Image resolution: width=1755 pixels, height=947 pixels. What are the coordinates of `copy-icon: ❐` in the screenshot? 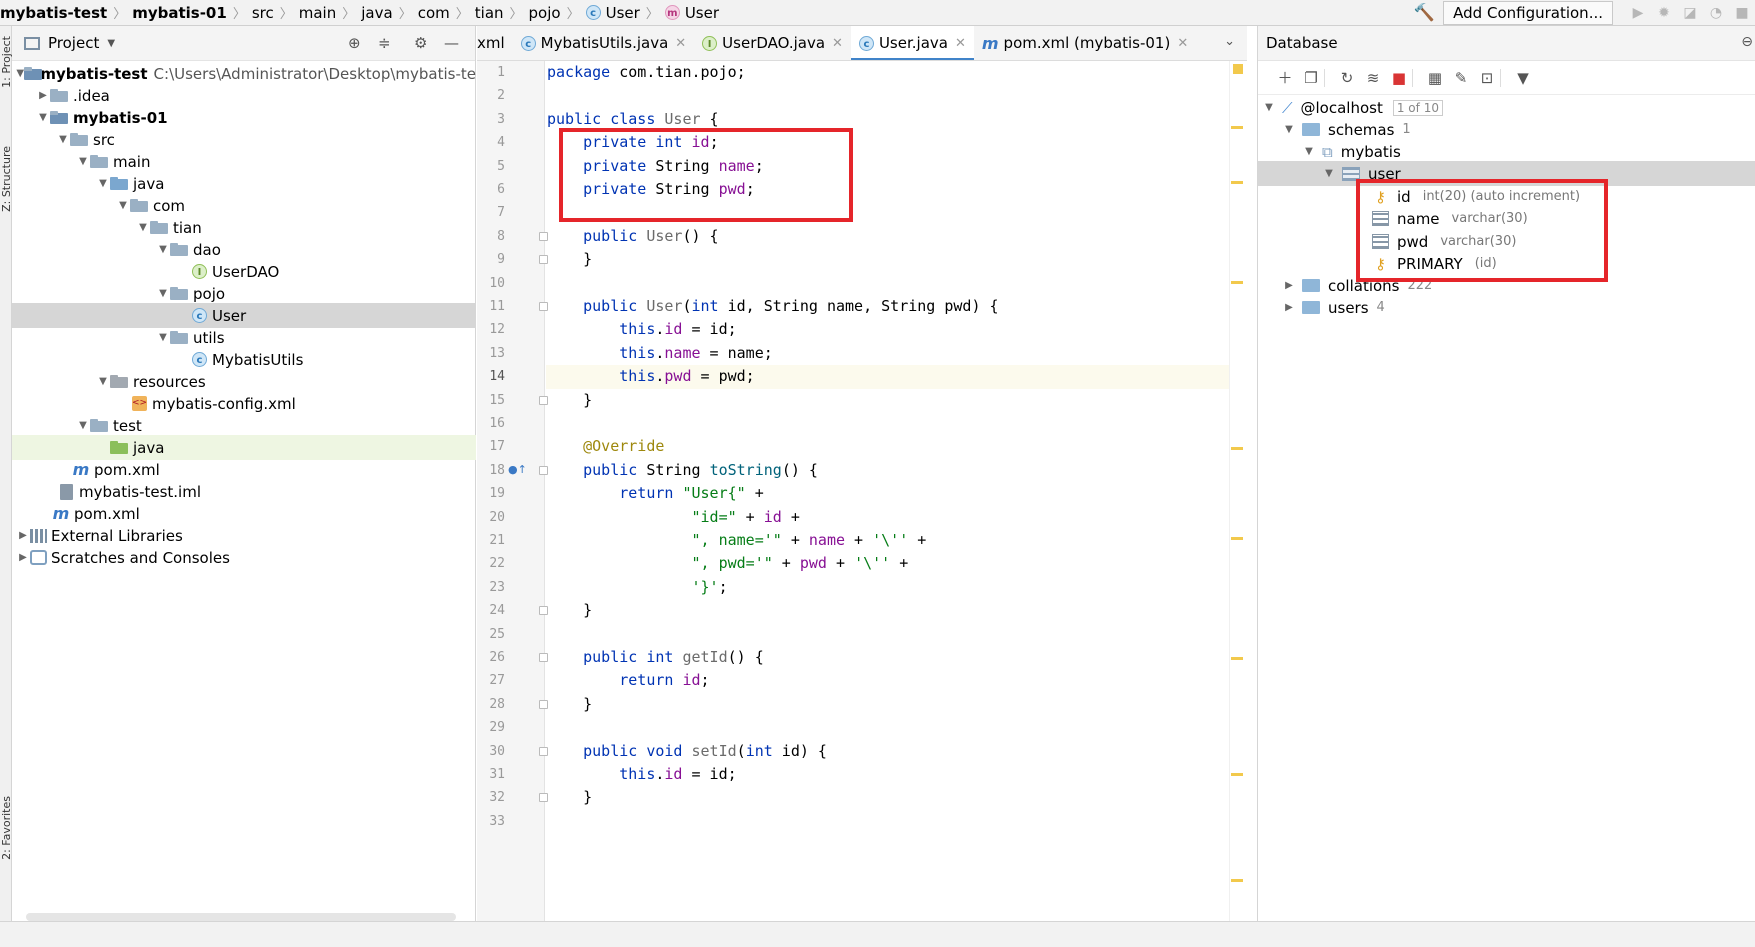 It's located at (1311, 78).